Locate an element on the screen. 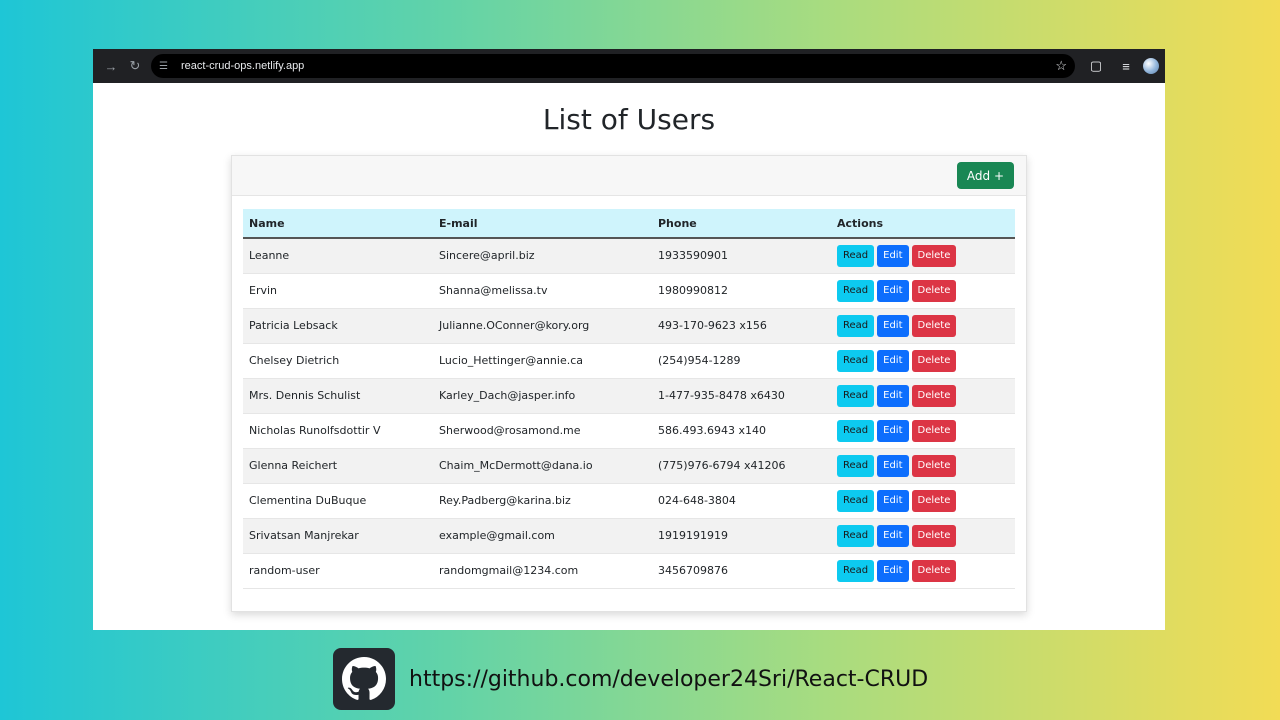 The image size is (1280, 720). cell-name: Patricia Lebsack is located at coordinates (338, 326).